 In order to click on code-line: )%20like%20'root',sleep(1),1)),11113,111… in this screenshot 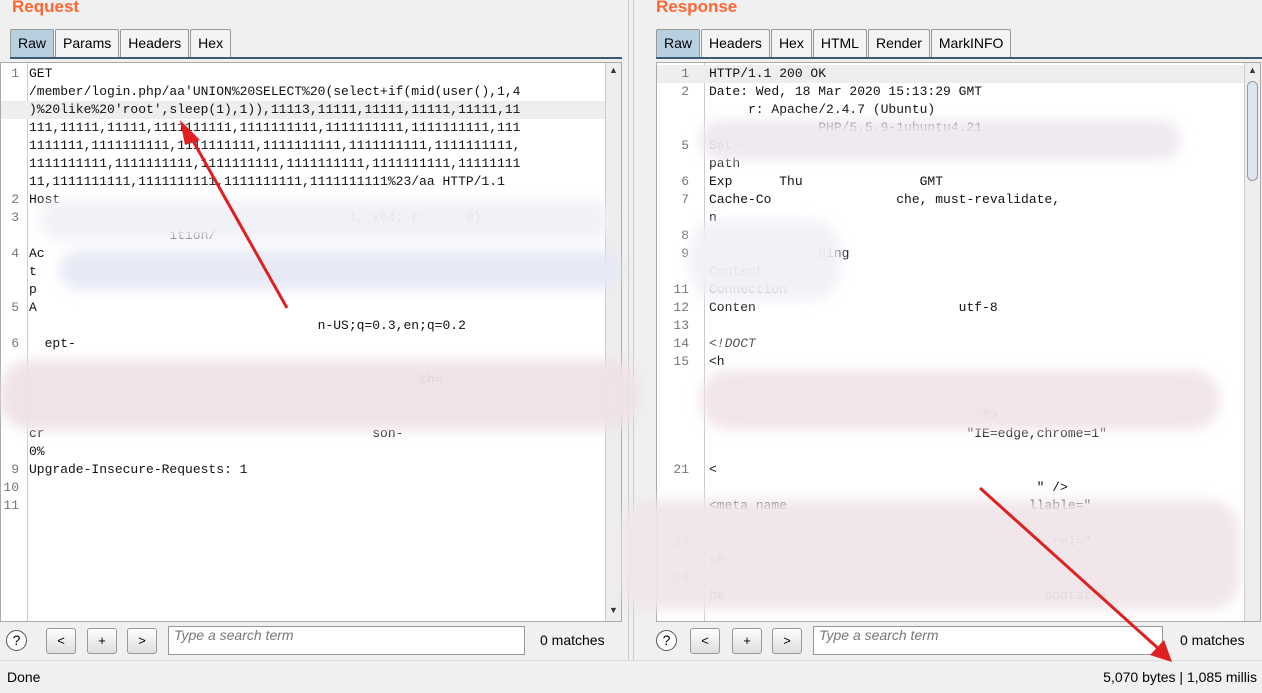, I will do `click(303, 110)`.